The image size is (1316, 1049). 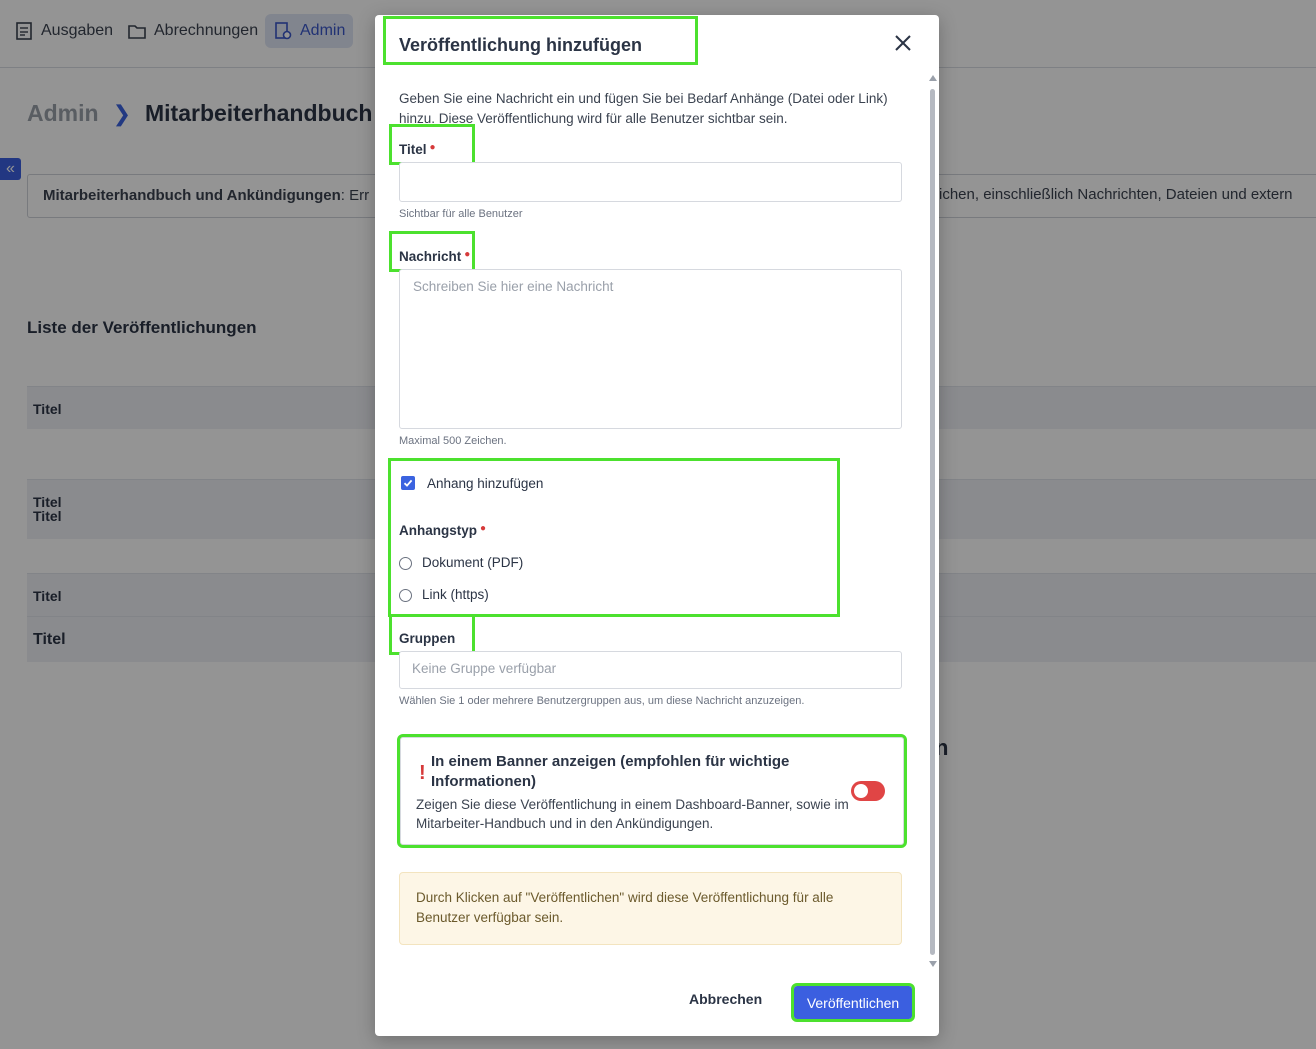 What do you see at coordinates (513, 286) in the screenshot?
I see `message-placeholder: Schreiben Sie hier eine Nachricht` at bounding box center [513, 286].